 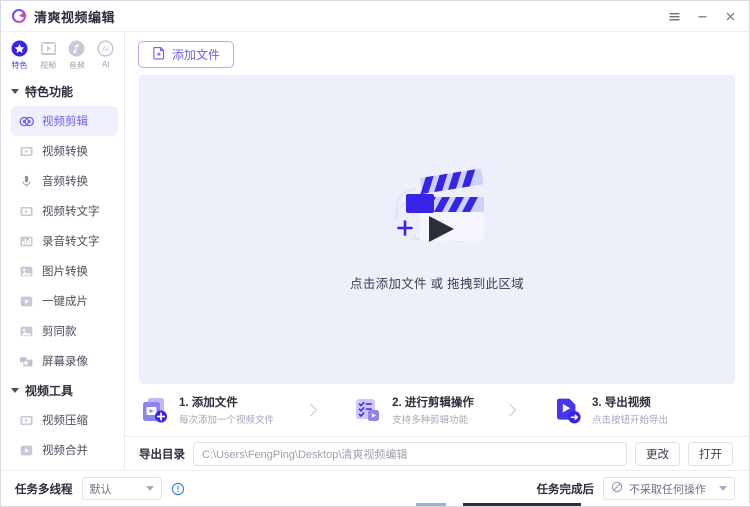 What do you see at coordinates (26, 211) in the screenshot?
I see `video-to-text-icon` at bounding box center [26, 211].